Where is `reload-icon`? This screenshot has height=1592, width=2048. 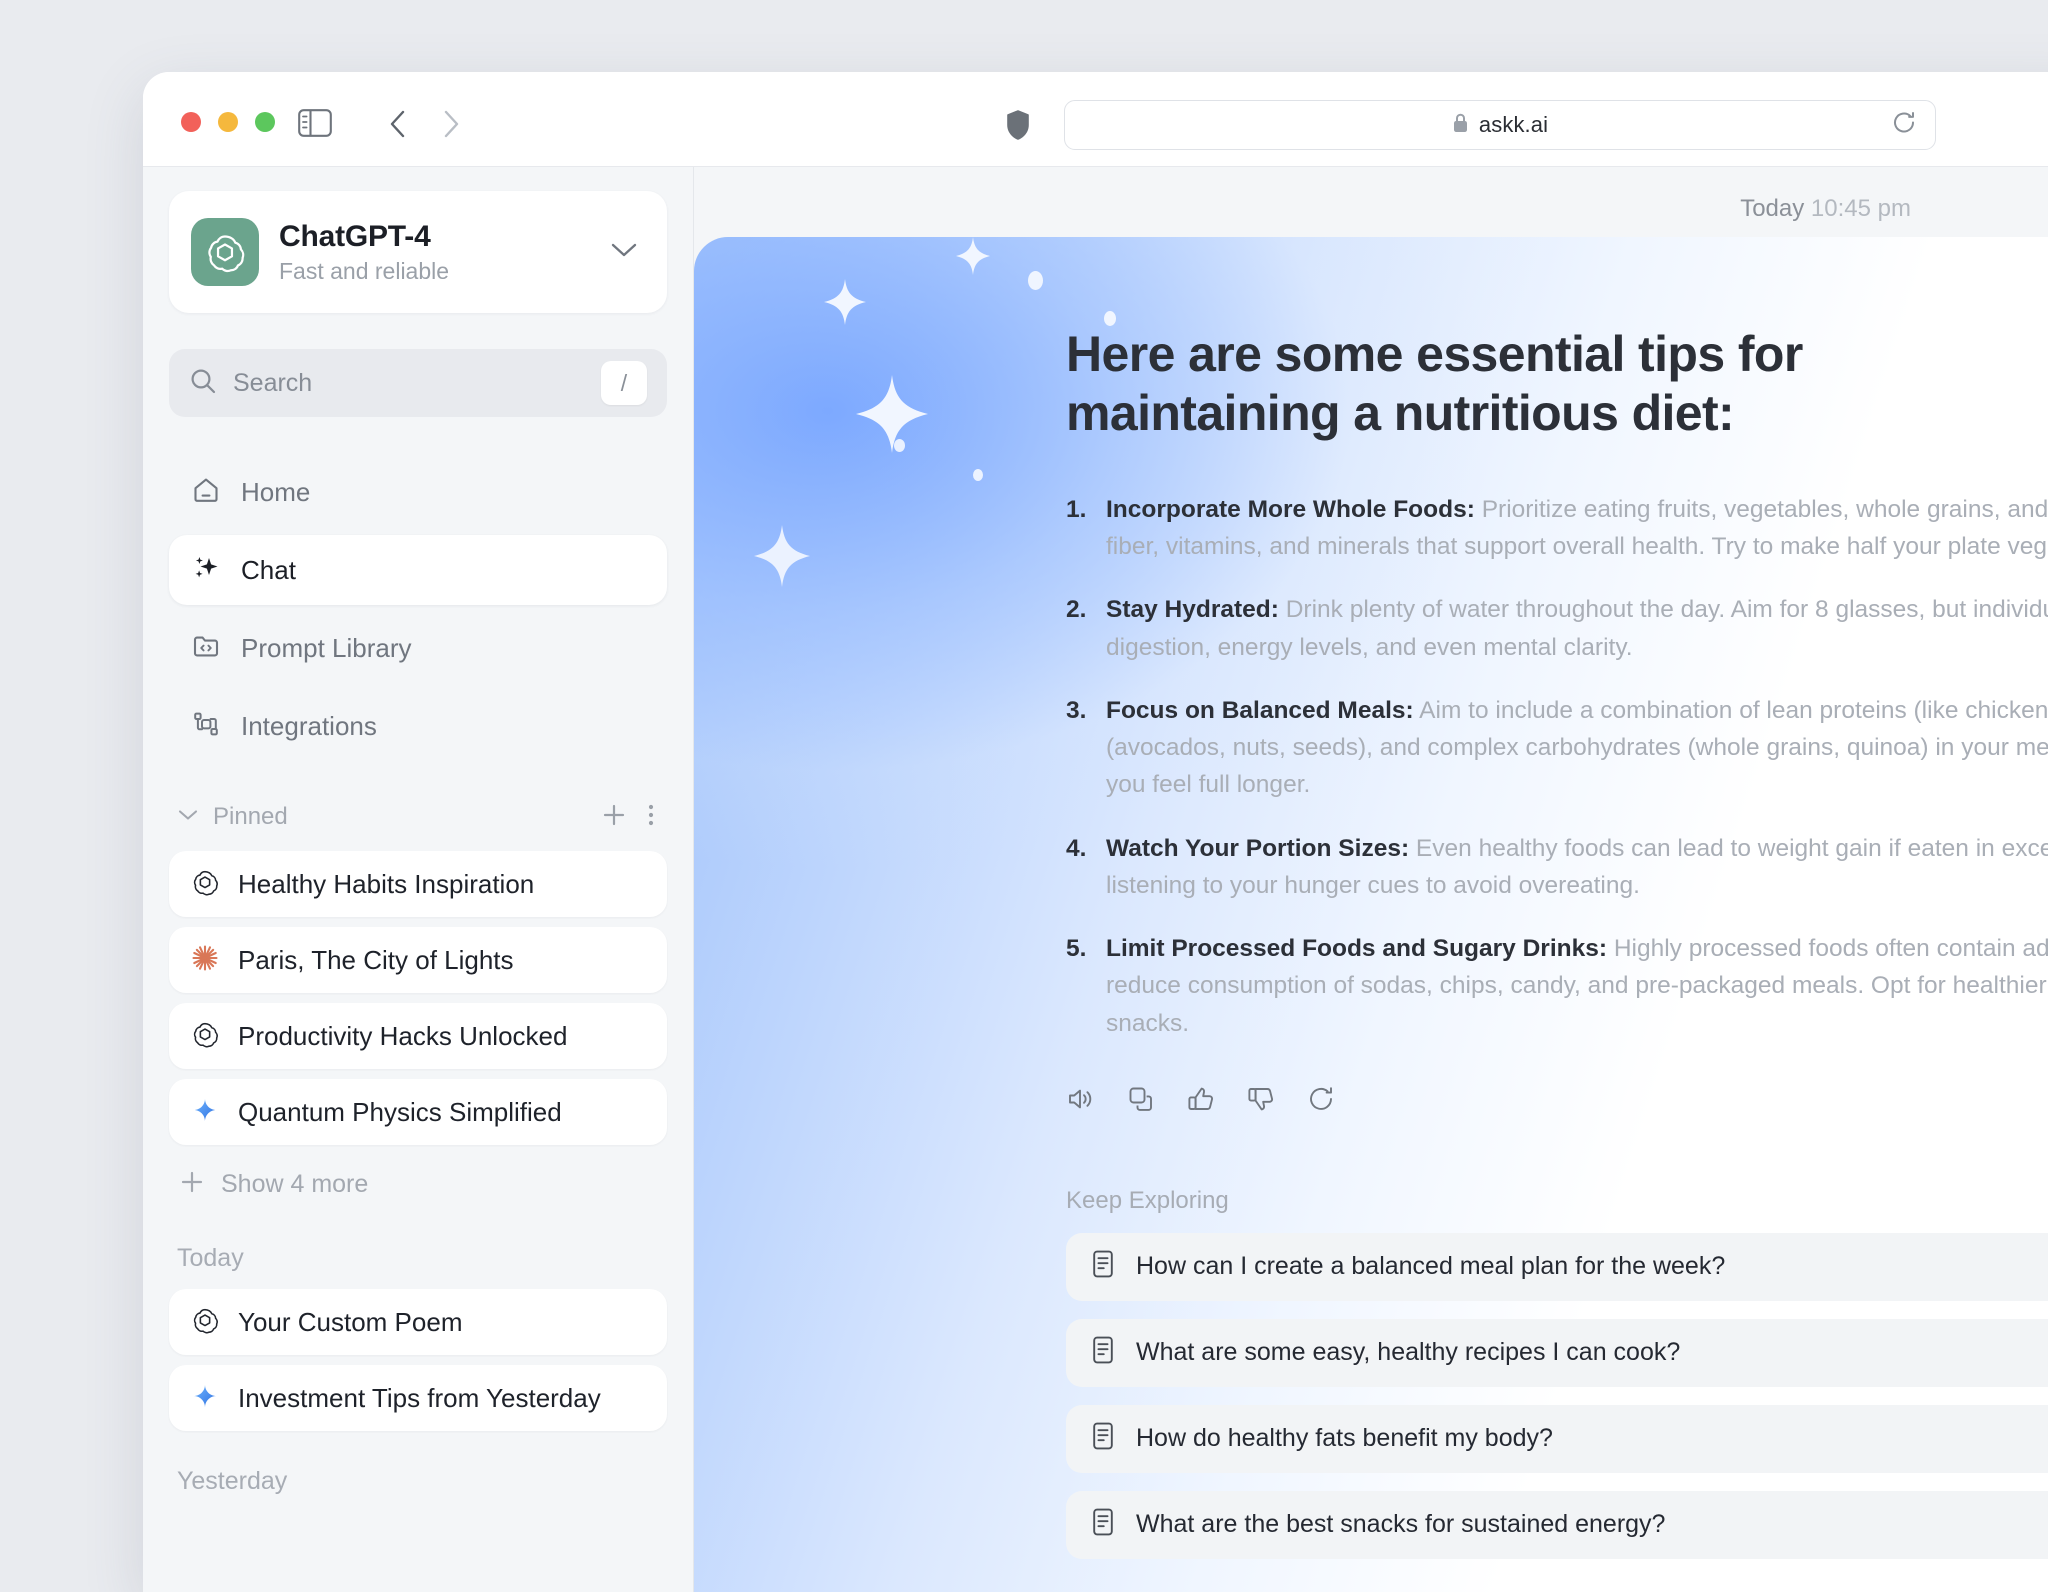
reload-icon is located at coordinates (1904, 125).